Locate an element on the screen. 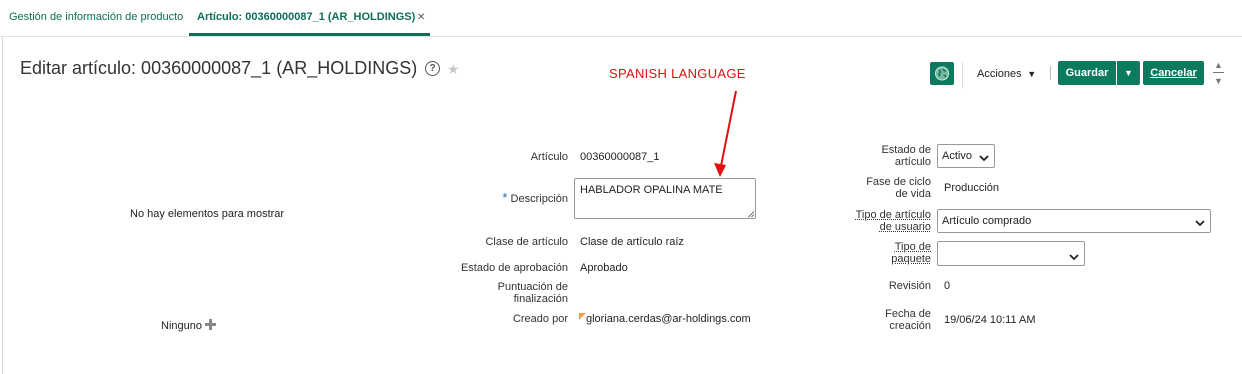 The image size is (1242, 374). estado-select: Activo is located at coordinates (966, 156).